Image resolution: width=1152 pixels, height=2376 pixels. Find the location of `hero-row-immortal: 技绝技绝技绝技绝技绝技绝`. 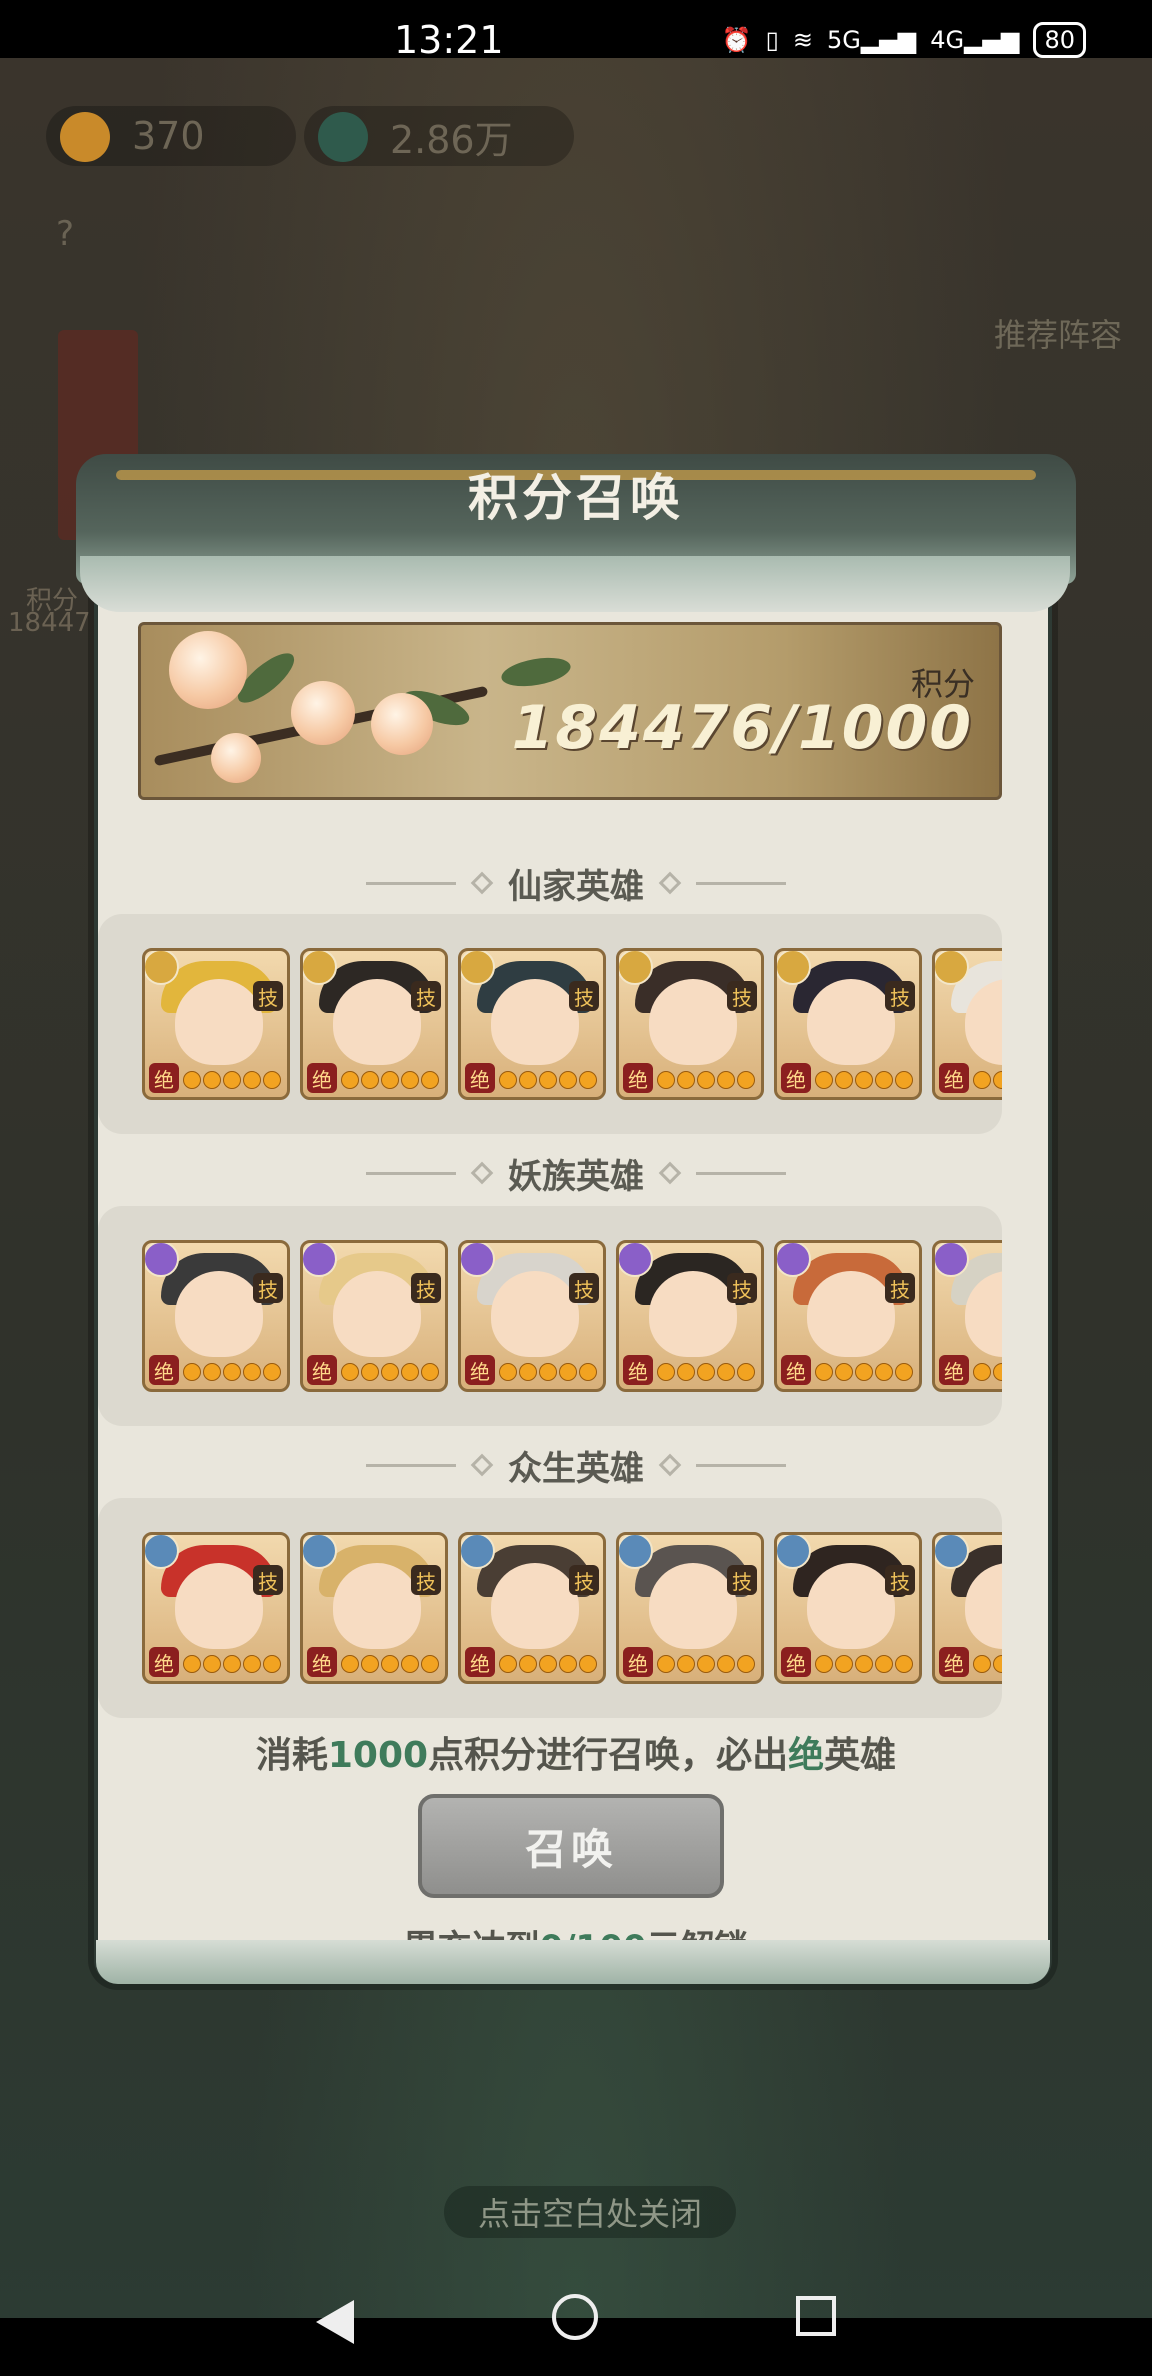

hero-row-immortal: 技绝技绝技绝技绝技绝技绝 is located at coordinates (550, 1024).